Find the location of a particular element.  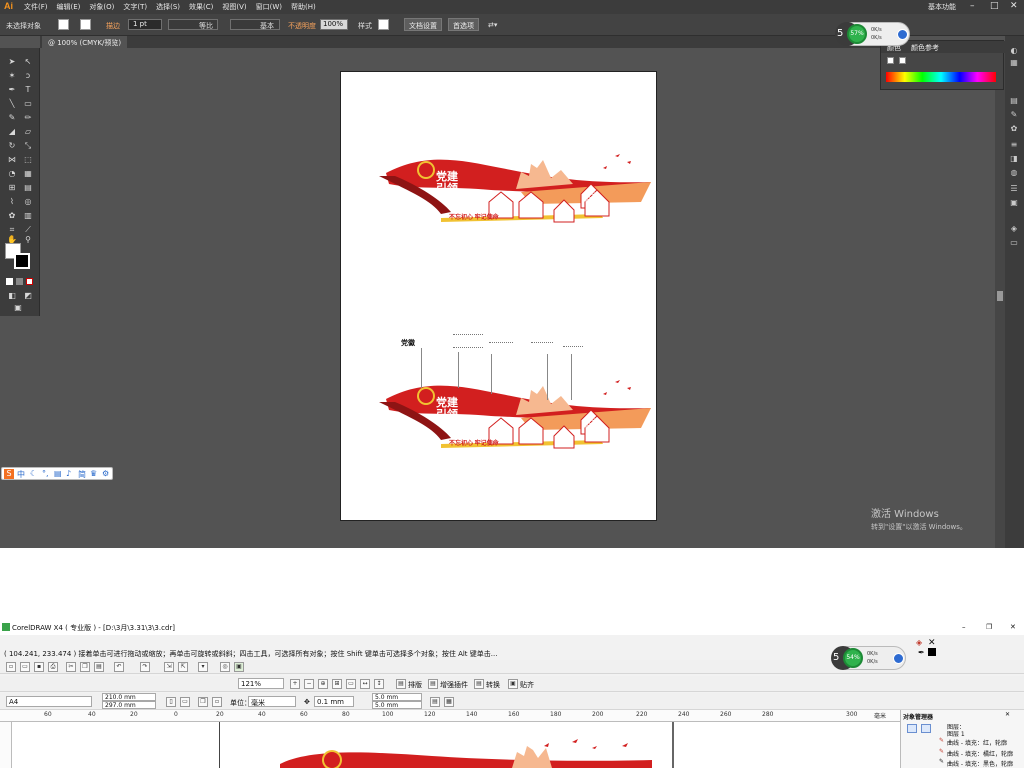

plugin-enhance-button: 增强插件 is located at coordinates (454, 685).